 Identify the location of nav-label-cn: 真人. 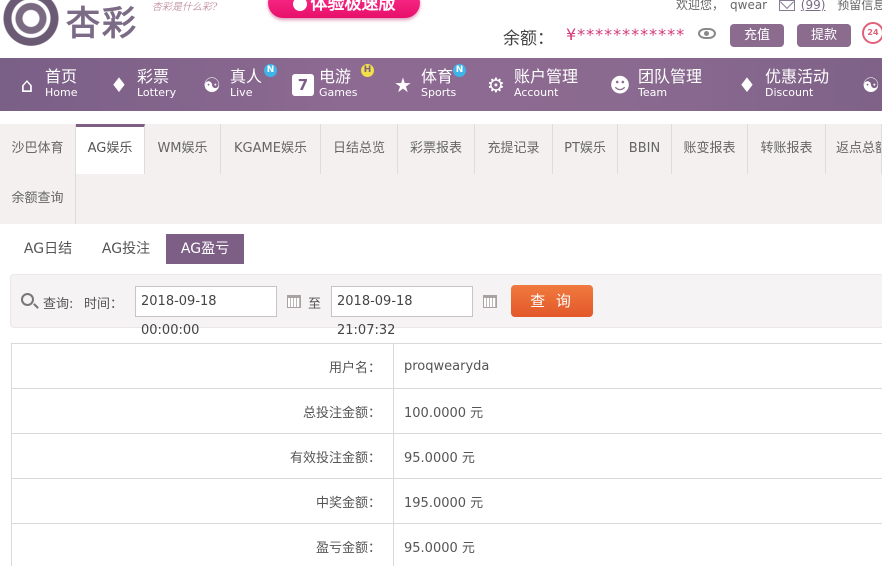
(246, 76).